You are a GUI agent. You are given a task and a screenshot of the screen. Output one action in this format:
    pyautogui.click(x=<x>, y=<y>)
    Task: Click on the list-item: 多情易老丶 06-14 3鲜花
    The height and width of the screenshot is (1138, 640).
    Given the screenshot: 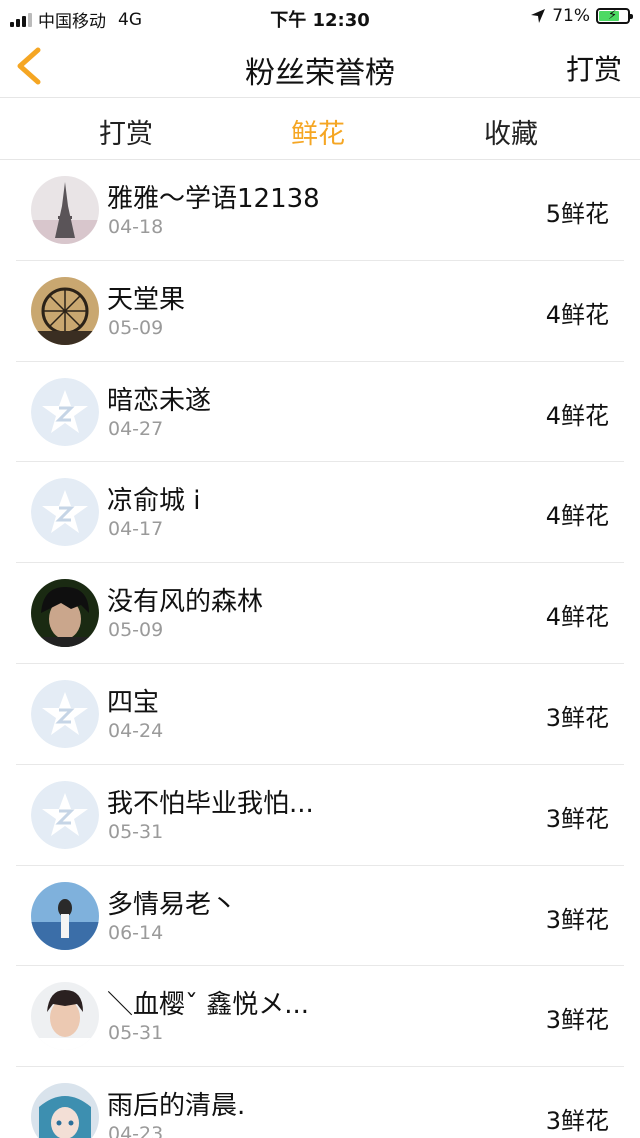 What is the action you would take?
    pyautogui.click(x=320, y=916)
    